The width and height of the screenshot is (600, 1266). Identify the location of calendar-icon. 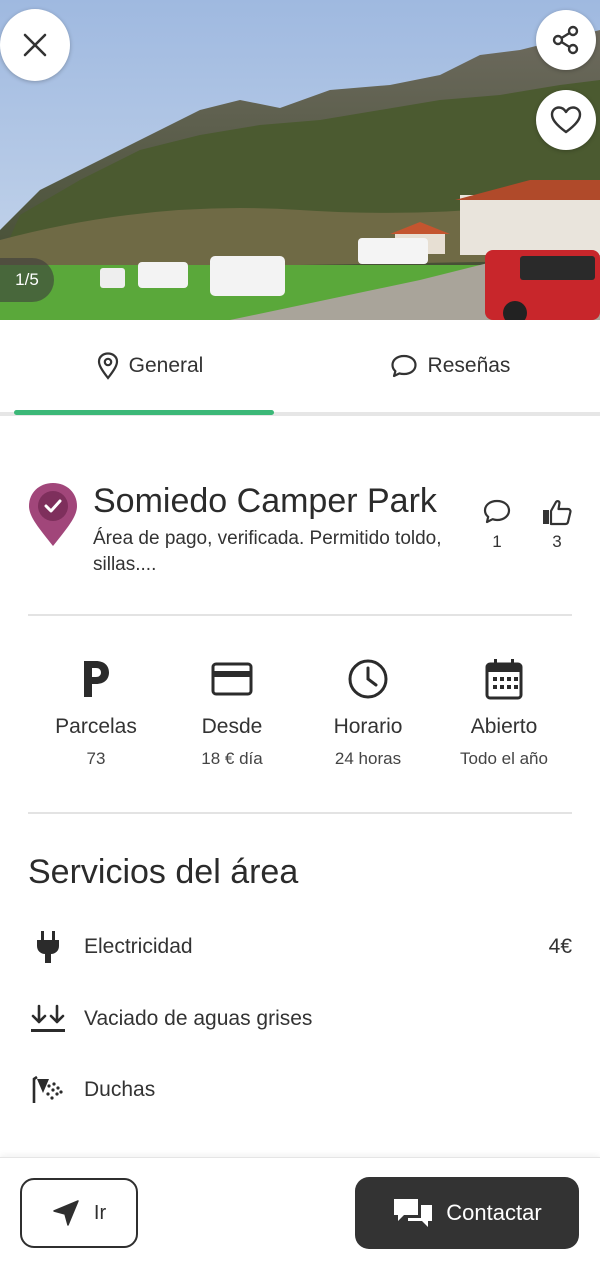
(504, 679).